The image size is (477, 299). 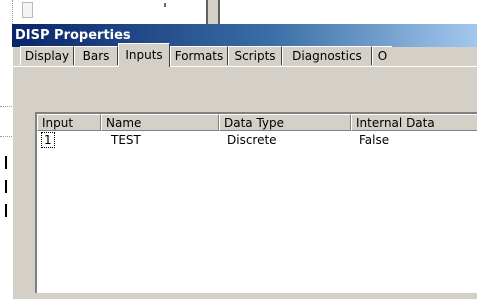 I want to click on background-mark, so click(x=165, y=5).